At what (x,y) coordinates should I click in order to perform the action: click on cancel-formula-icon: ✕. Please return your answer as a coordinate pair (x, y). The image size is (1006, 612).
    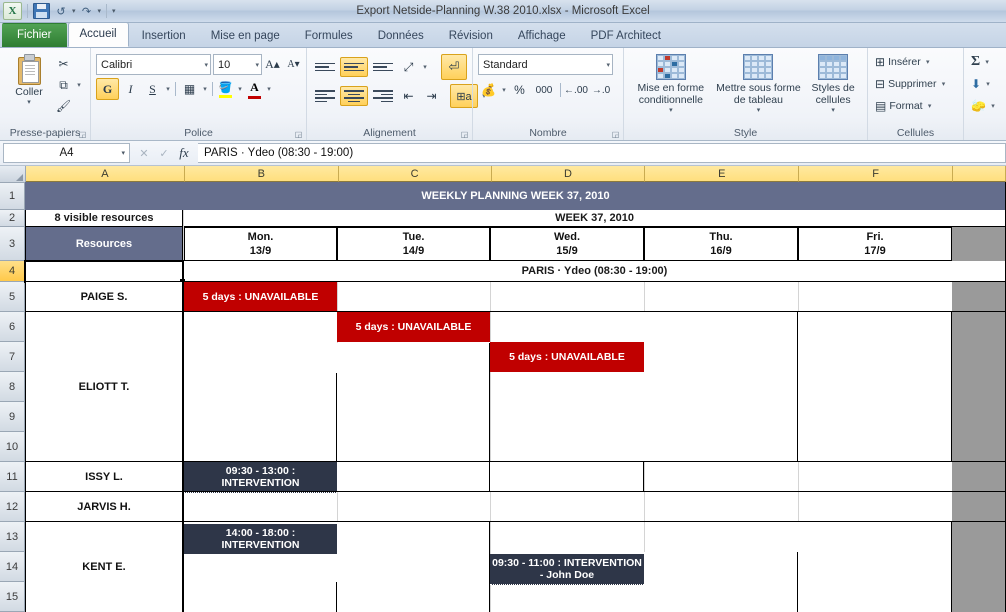
    Looking at the image, I should click on (144, 153).